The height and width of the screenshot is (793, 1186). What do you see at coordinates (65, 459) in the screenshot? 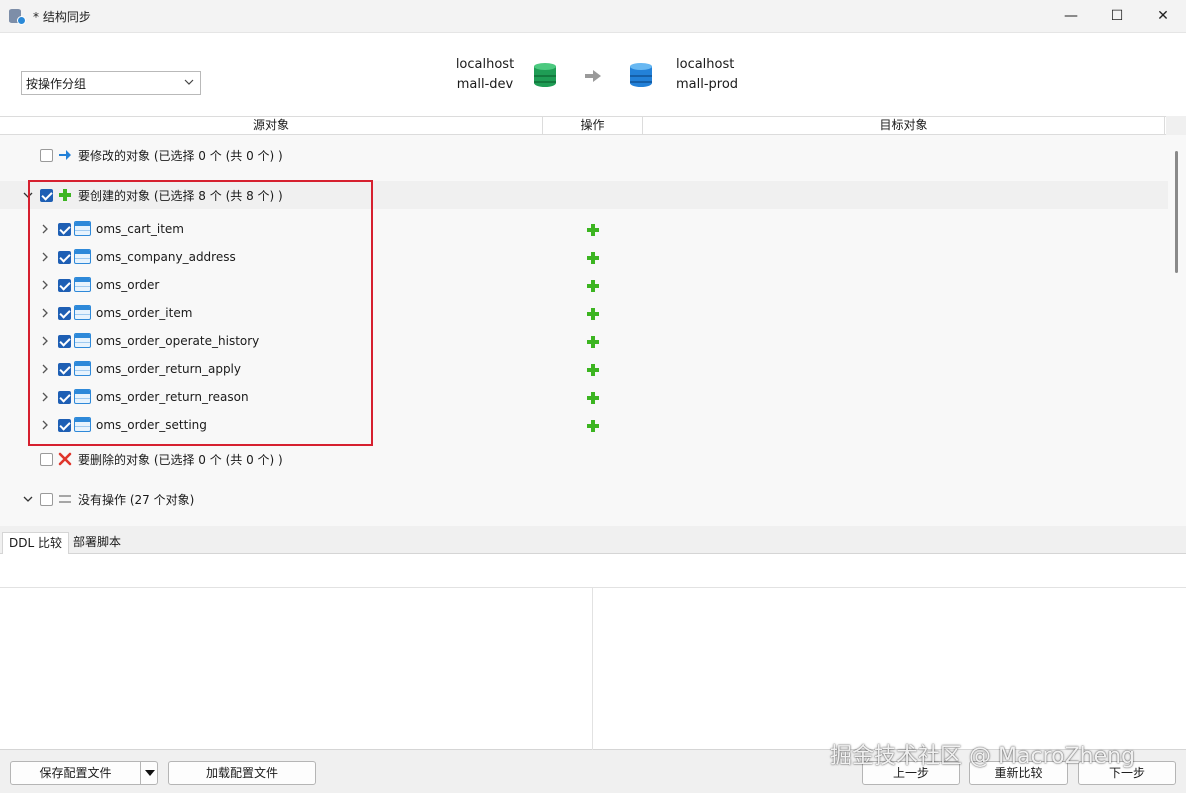
I see `cross-icon` at bounding box center [65, 459].